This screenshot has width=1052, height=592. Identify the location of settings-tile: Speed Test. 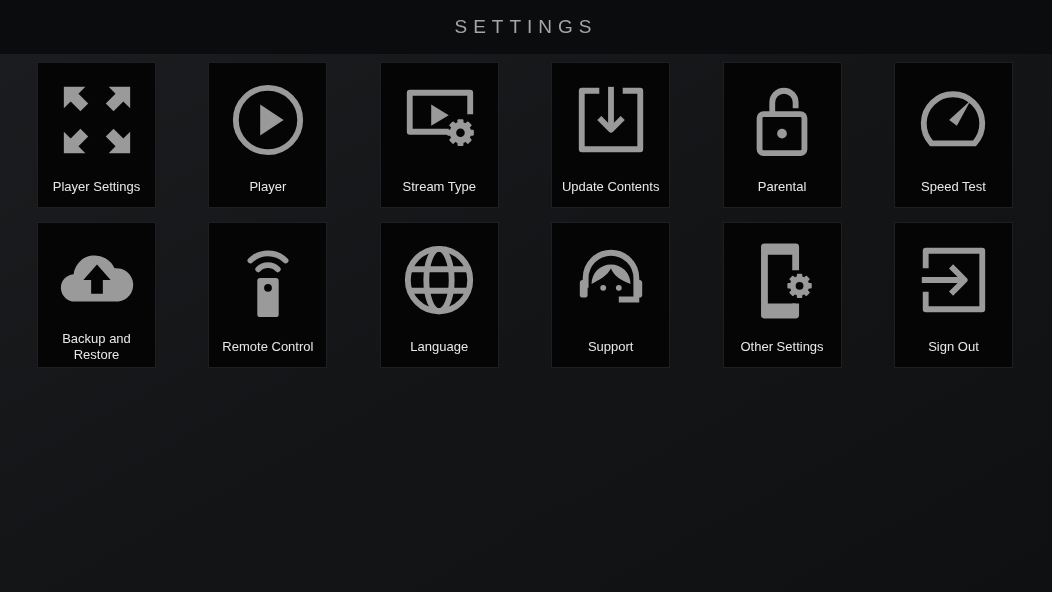
(953, 135).